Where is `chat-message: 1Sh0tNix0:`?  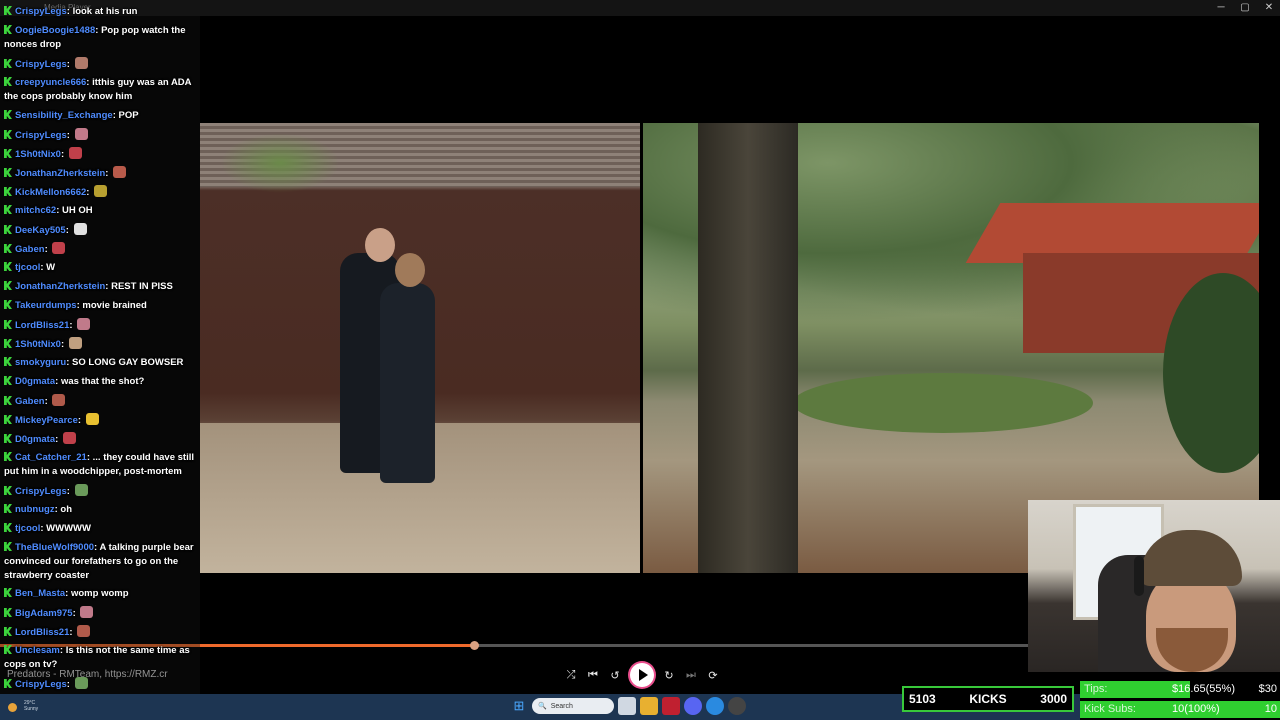
chat-message: 1Sh0tNix0: is located at coordinates (100, 154).